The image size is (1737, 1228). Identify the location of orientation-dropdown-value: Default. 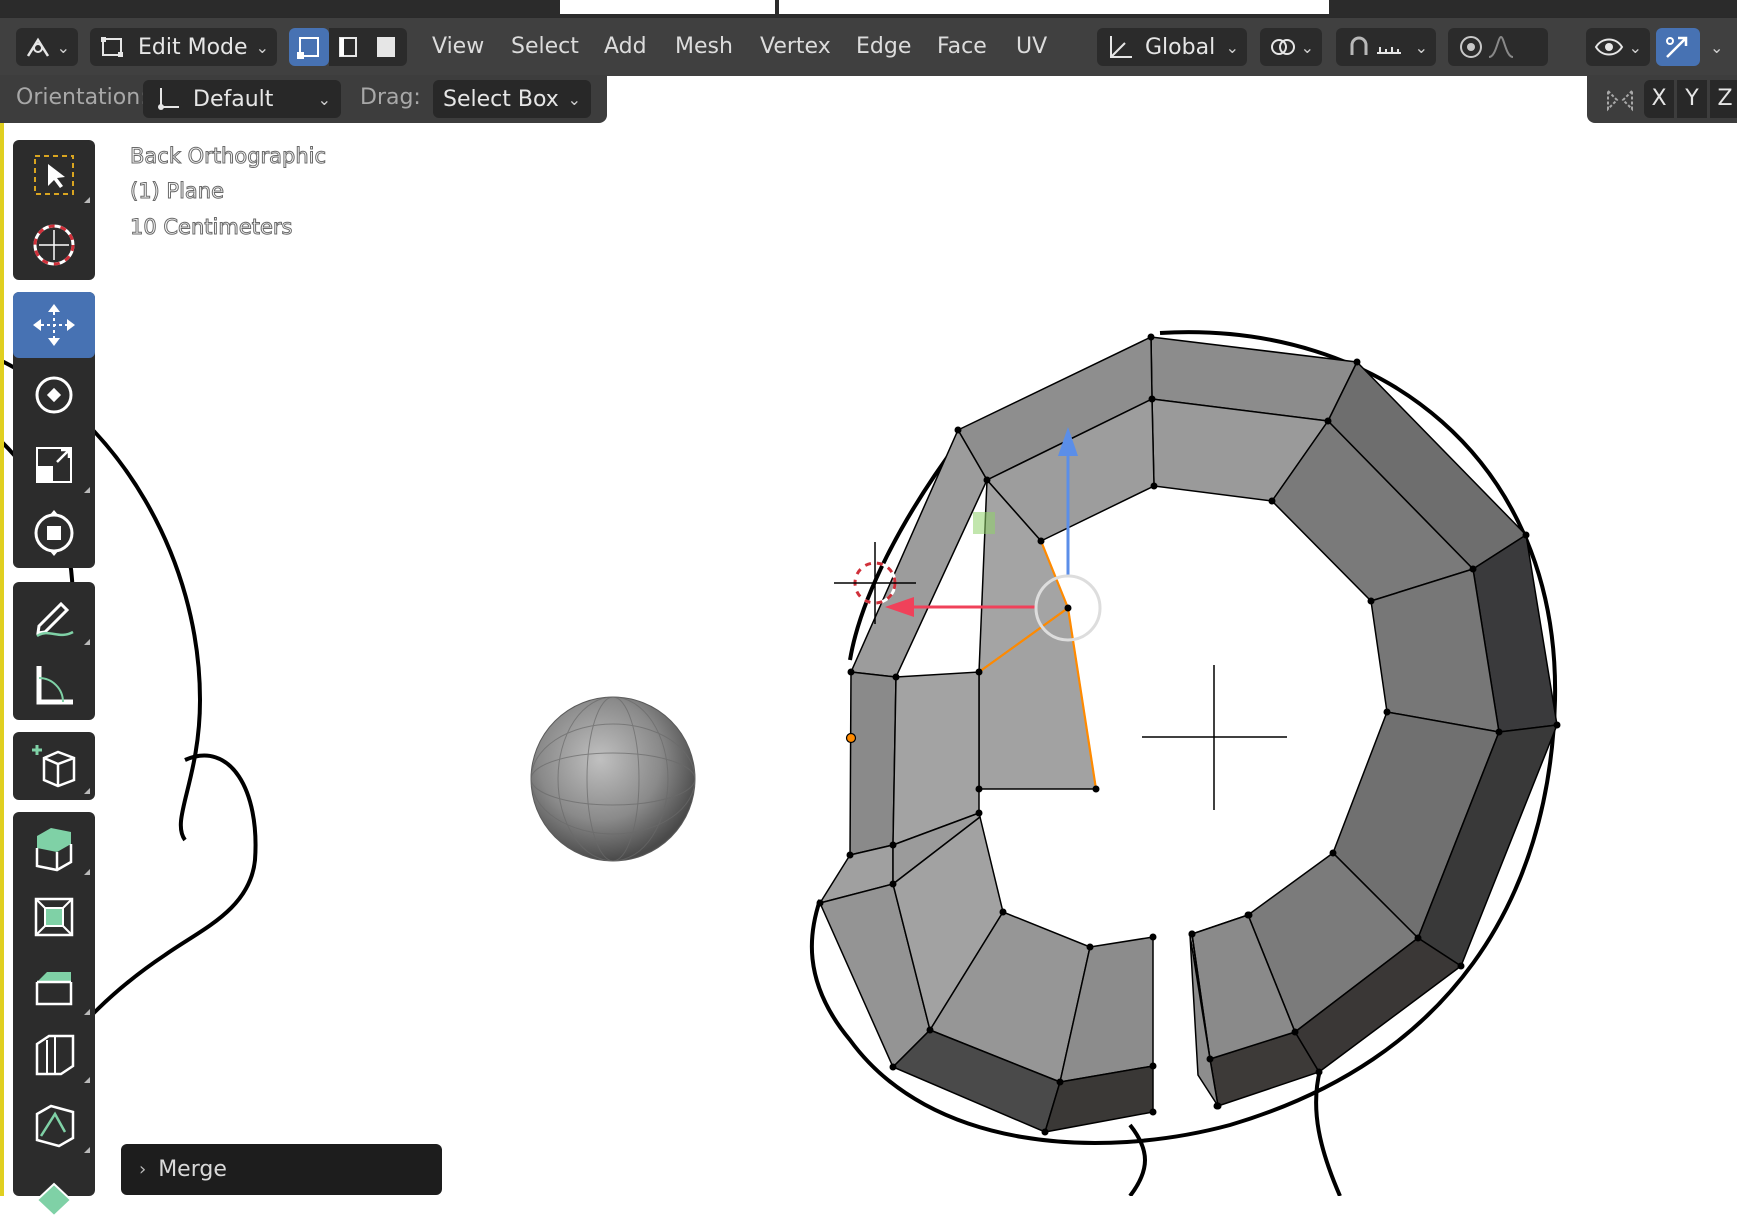
(233, 99).